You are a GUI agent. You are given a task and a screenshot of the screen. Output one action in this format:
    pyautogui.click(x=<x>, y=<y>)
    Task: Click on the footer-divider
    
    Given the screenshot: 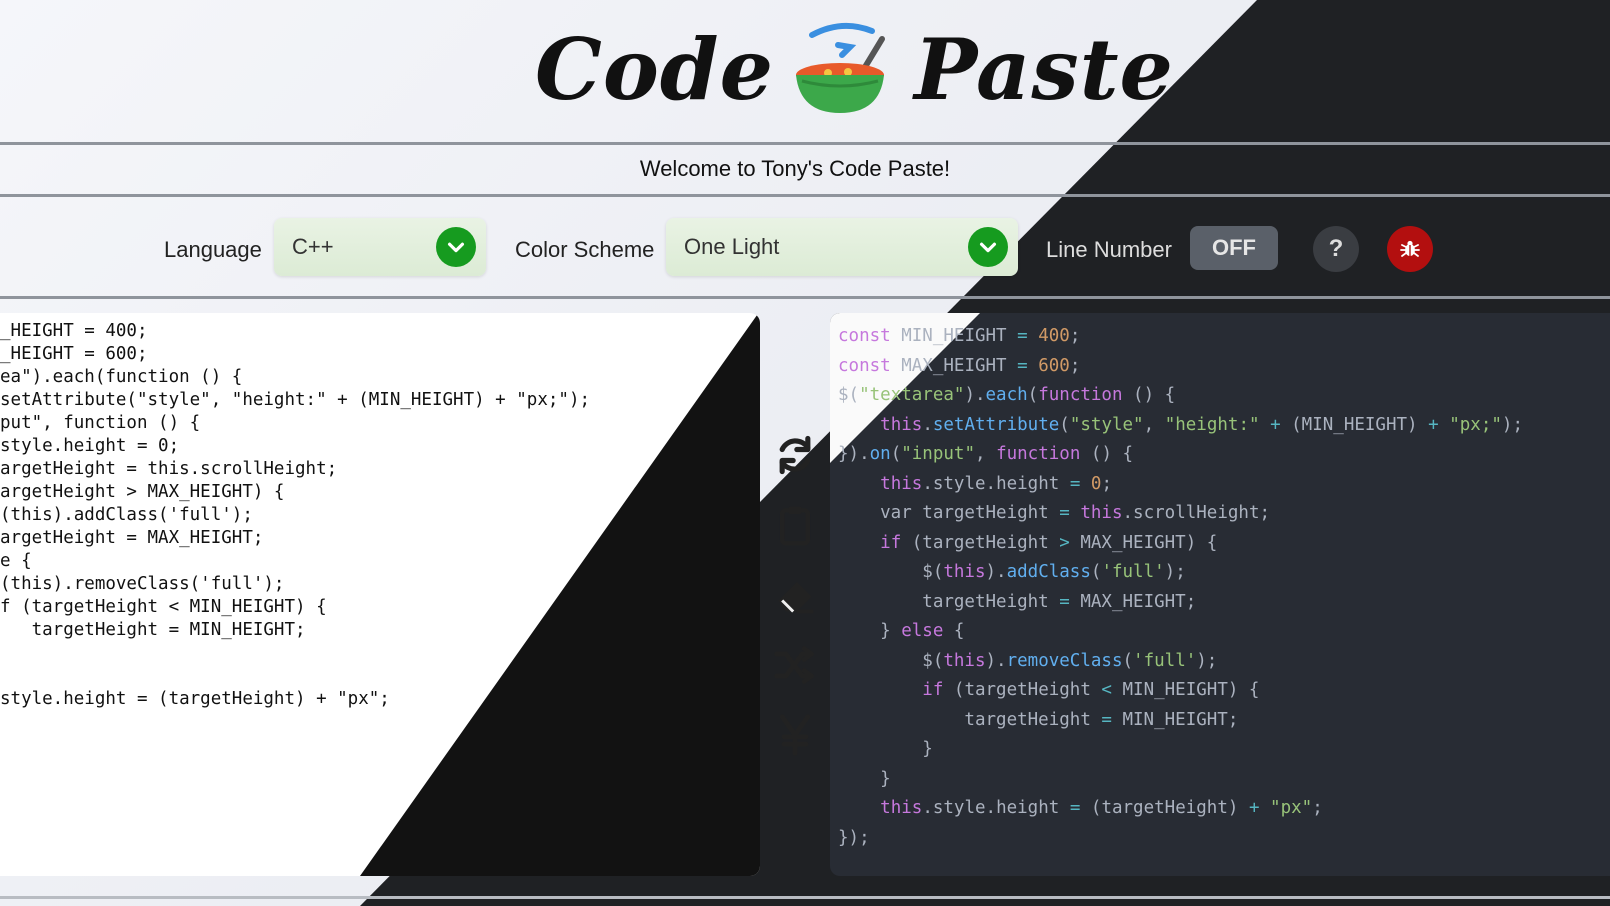 What is the action you would take?
    pyautogui.click(x=805, y=897)
    